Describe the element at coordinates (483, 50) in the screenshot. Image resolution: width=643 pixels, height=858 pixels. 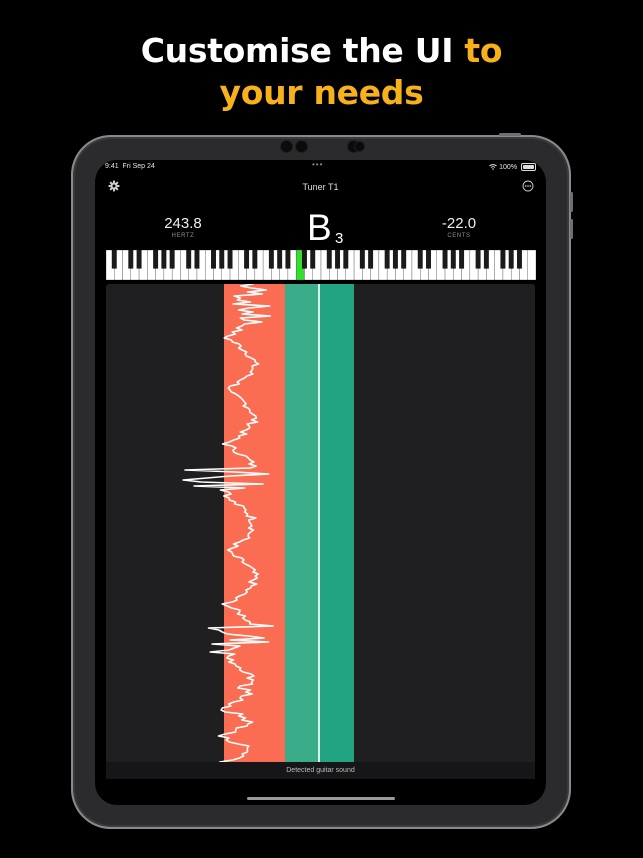
I see `headline-accent: to` at that location.